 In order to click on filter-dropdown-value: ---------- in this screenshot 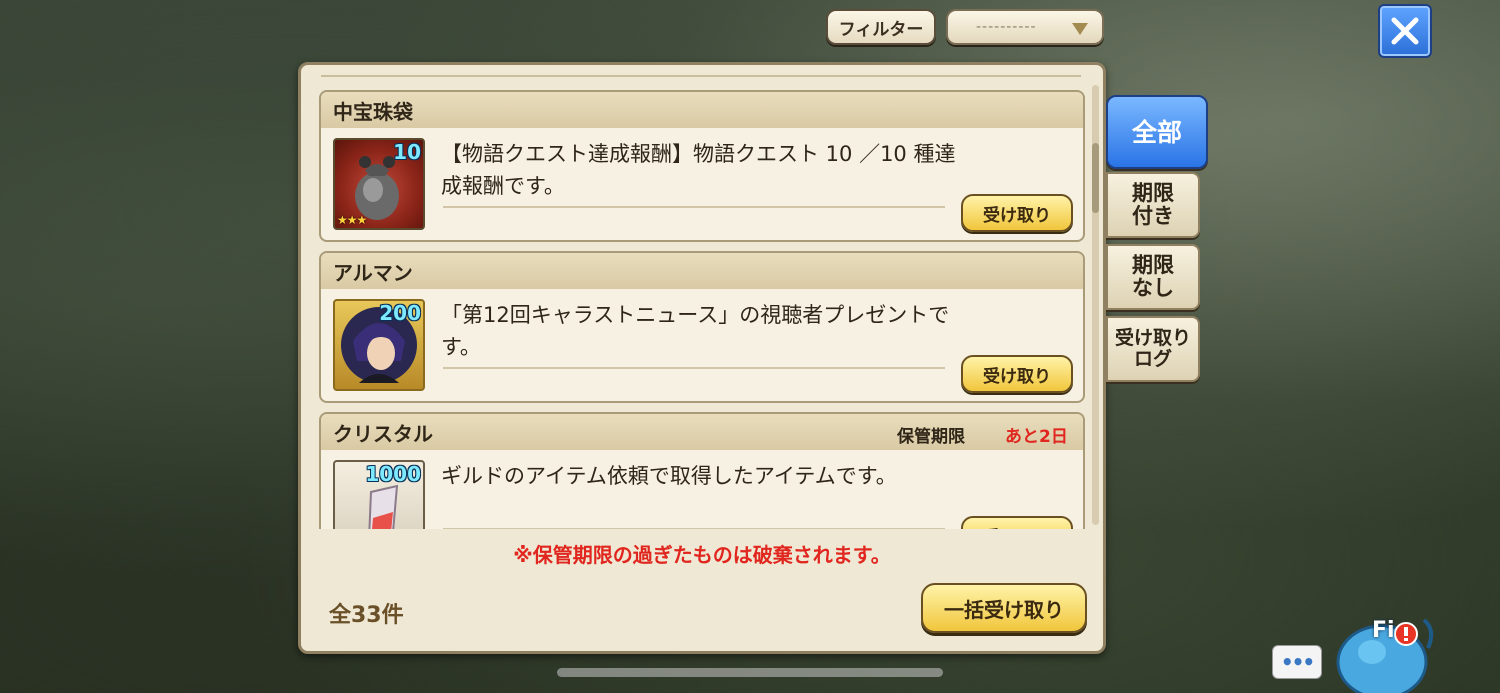, I will do `click(1006, 27)`.